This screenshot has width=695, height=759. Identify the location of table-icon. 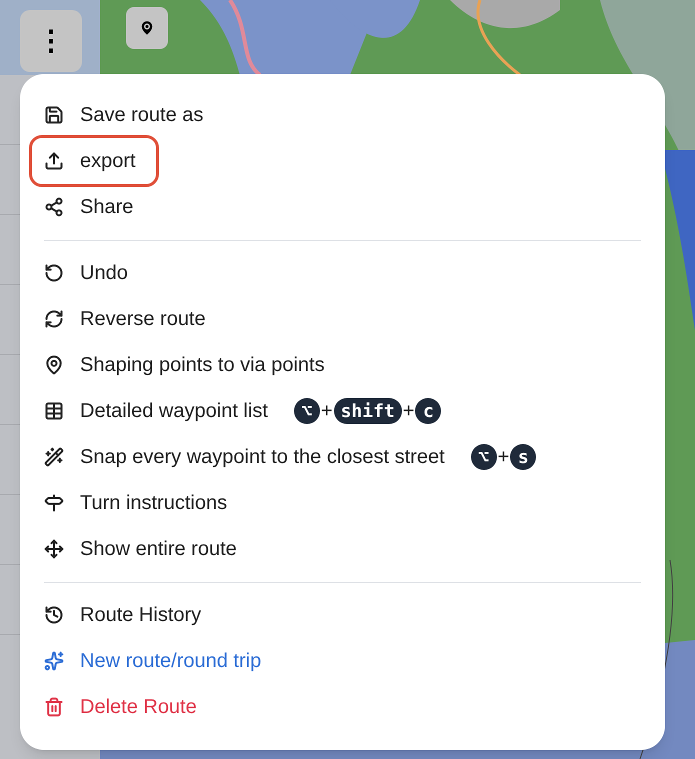
(54, 411).